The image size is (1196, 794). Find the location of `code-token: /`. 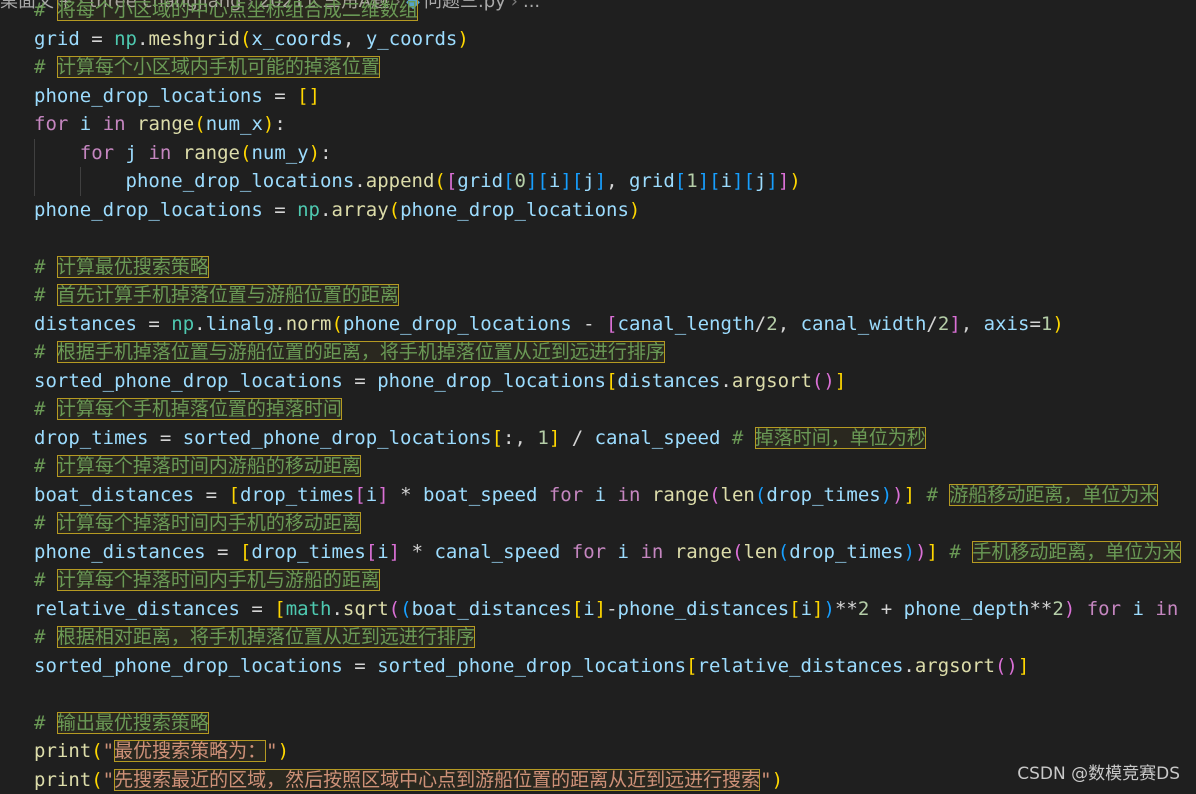

code-token: / is located at coordinates (932, 323).